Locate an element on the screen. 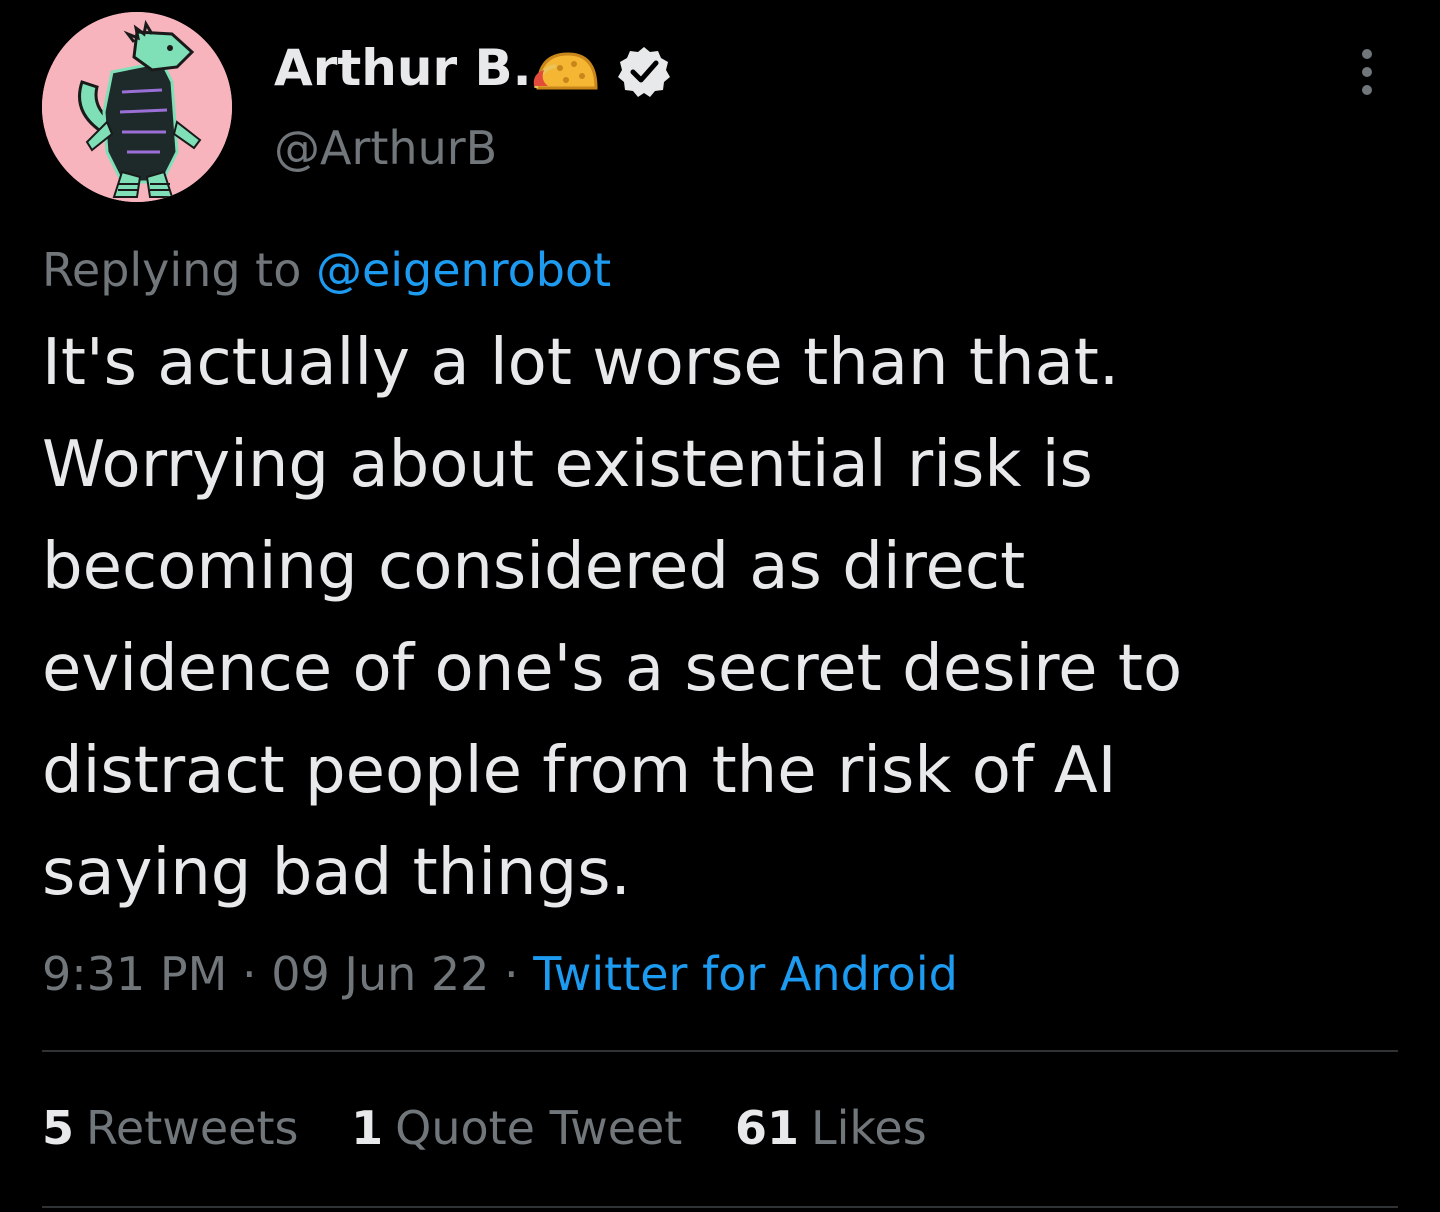 The height and width of the screenshot is (1212, 1440). taco-icon is located at coordinates (565, 71).